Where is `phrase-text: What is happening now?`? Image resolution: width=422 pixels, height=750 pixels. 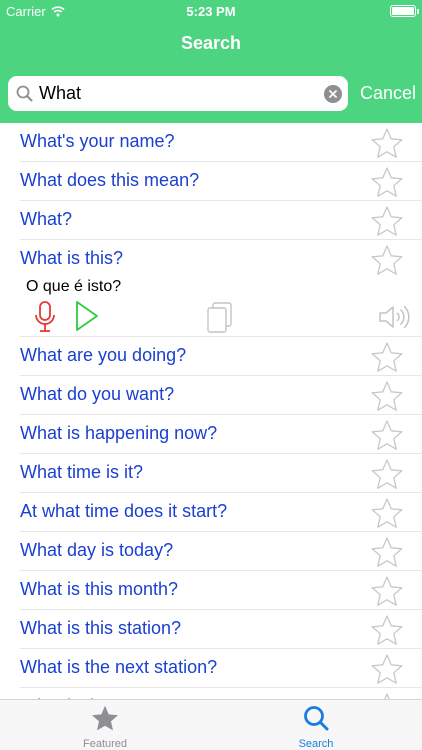 phrase-text: What is happening now? is located at coordinates (118, 433).